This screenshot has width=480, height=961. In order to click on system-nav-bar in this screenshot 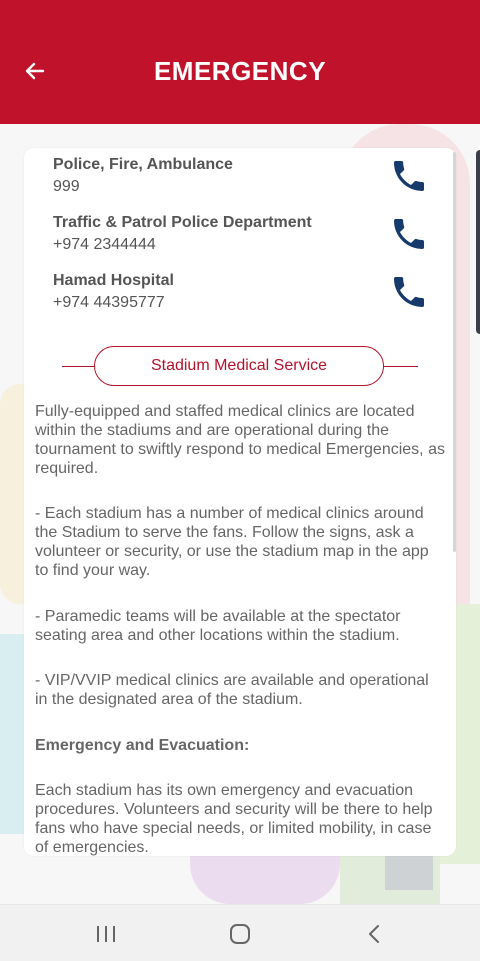, I will do `click(240, 932)`.